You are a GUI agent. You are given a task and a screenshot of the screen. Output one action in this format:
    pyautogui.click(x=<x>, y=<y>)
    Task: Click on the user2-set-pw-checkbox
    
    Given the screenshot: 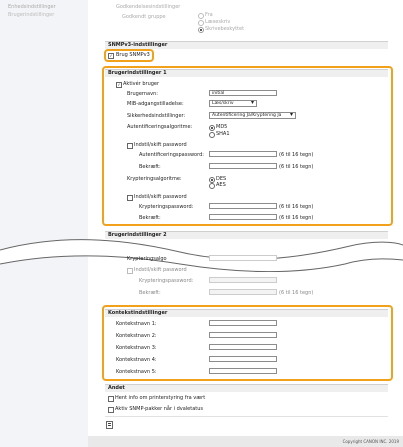 What is the action you would take?
    pyautogui.click(x=130, y=271)
    